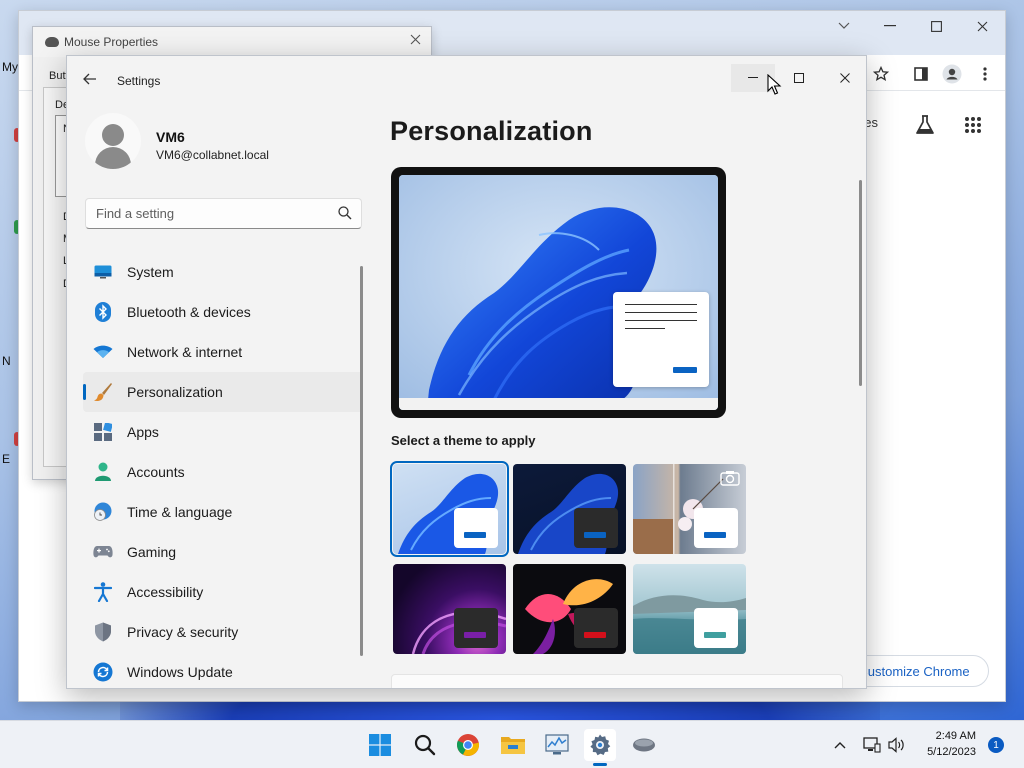 This screenshot has width=1024, height=768. I want to click on sidebar-item-gaming: Gaming, so click(223, 552).